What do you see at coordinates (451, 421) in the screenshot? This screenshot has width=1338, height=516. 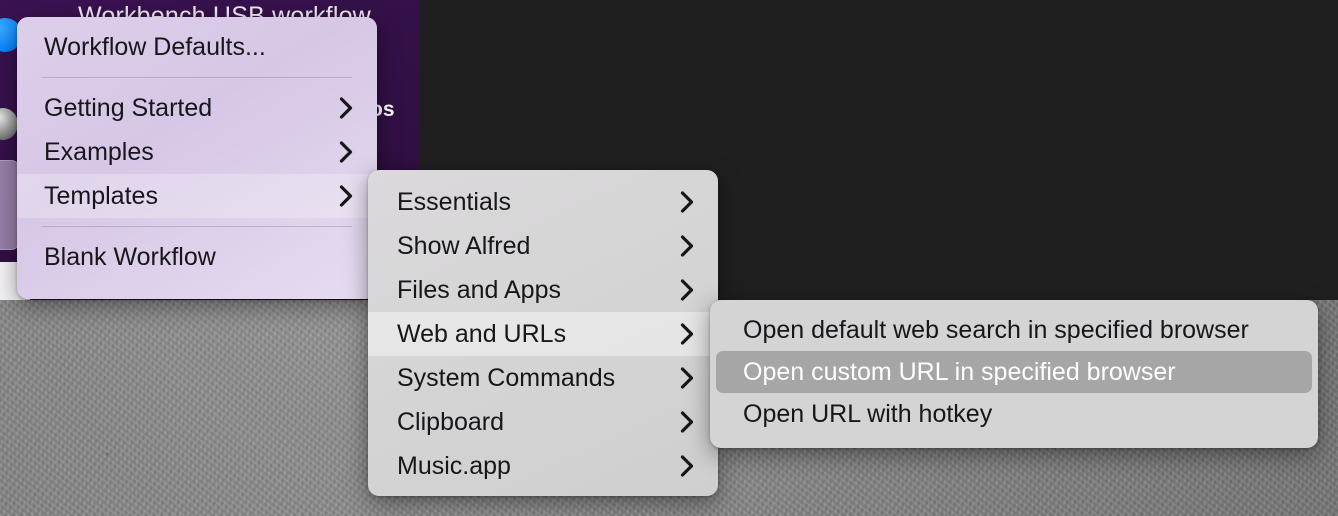 I see `menu-item-label: Clipboard` at bounding box center [451, 421].